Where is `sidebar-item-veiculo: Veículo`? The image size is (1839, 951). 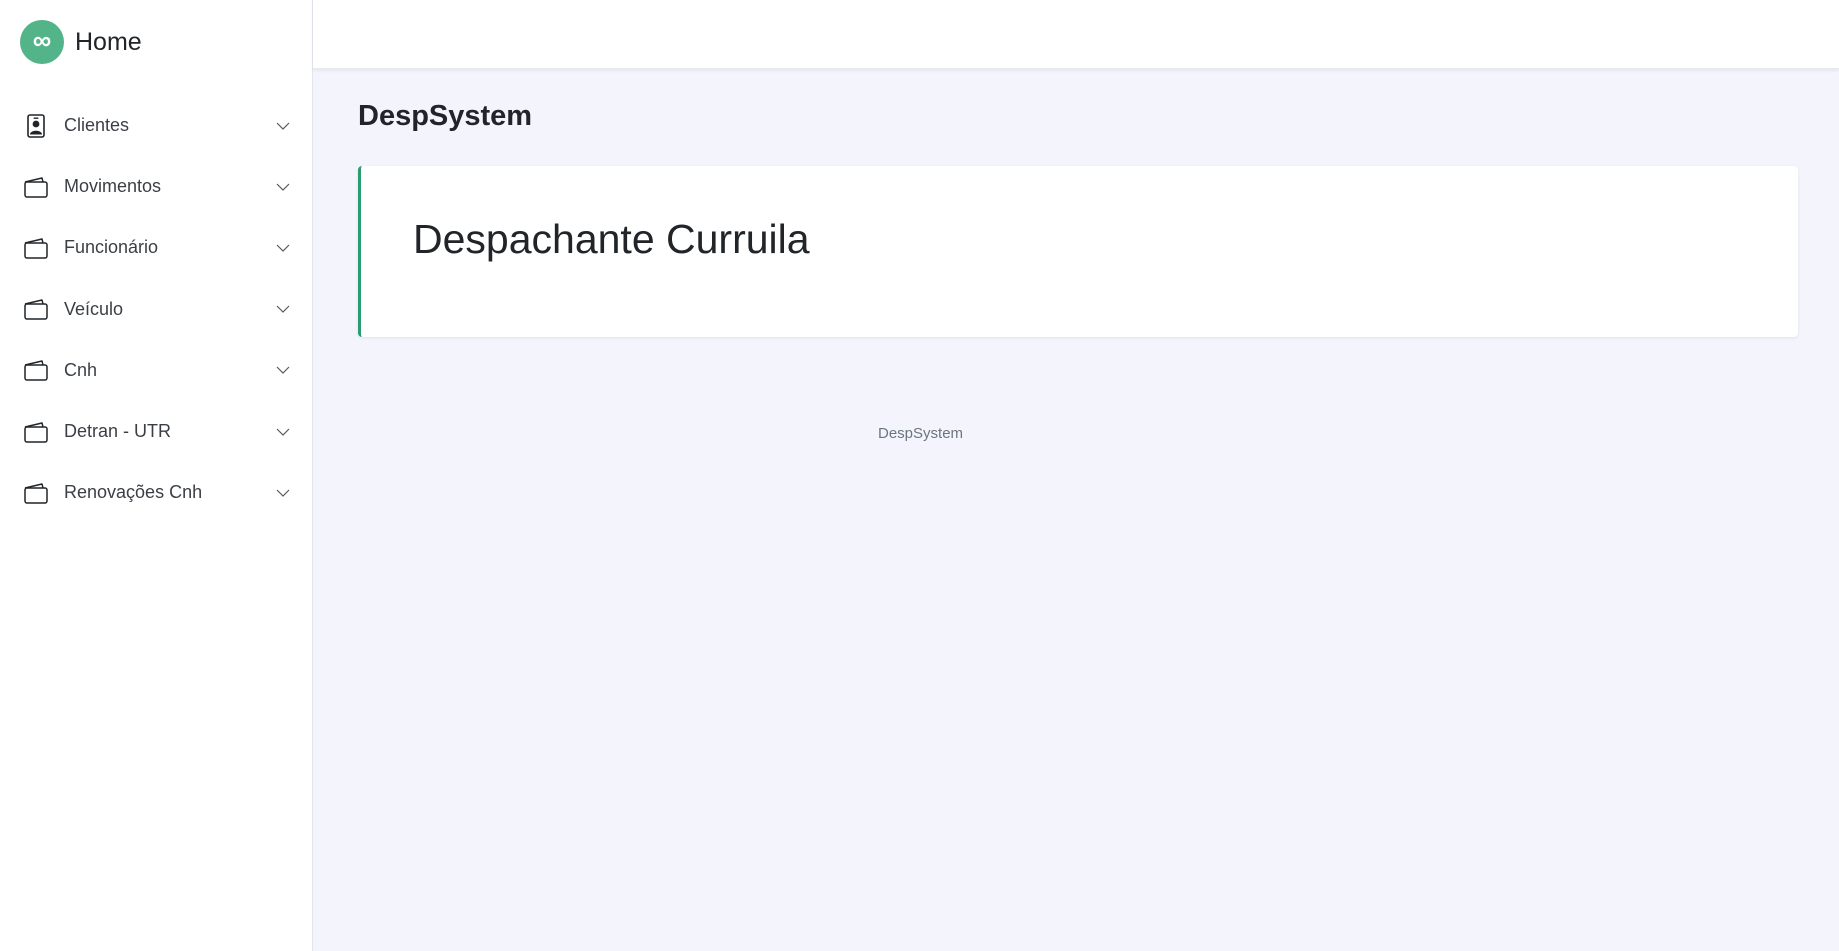 sidebar-item-veiculo: Veículo is located at coordinates (156, 309).